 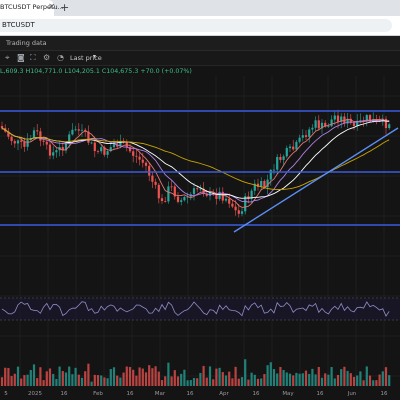 I want to click on new-tab-button: +, so click(x=64, y=7).